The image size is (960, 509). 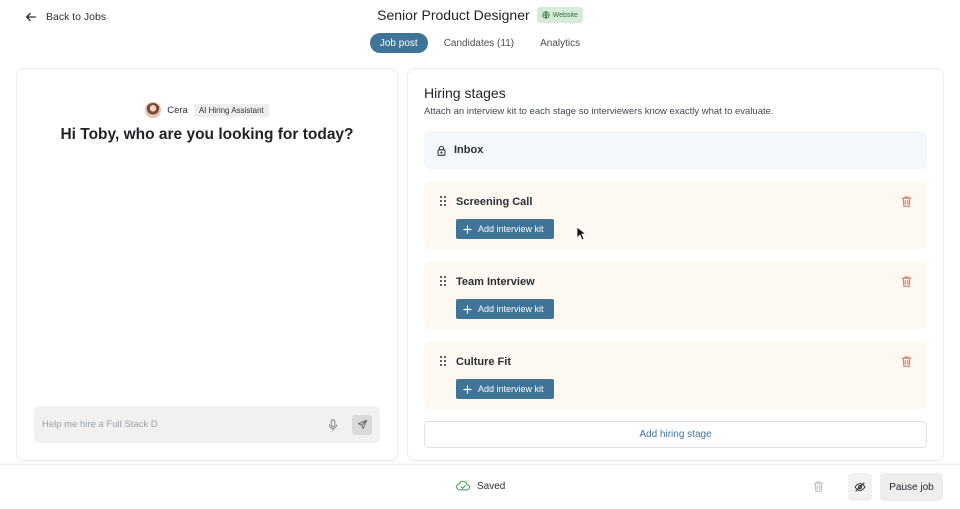 I want to click on stage-name: Team Interview, so click(x=495, y=282).